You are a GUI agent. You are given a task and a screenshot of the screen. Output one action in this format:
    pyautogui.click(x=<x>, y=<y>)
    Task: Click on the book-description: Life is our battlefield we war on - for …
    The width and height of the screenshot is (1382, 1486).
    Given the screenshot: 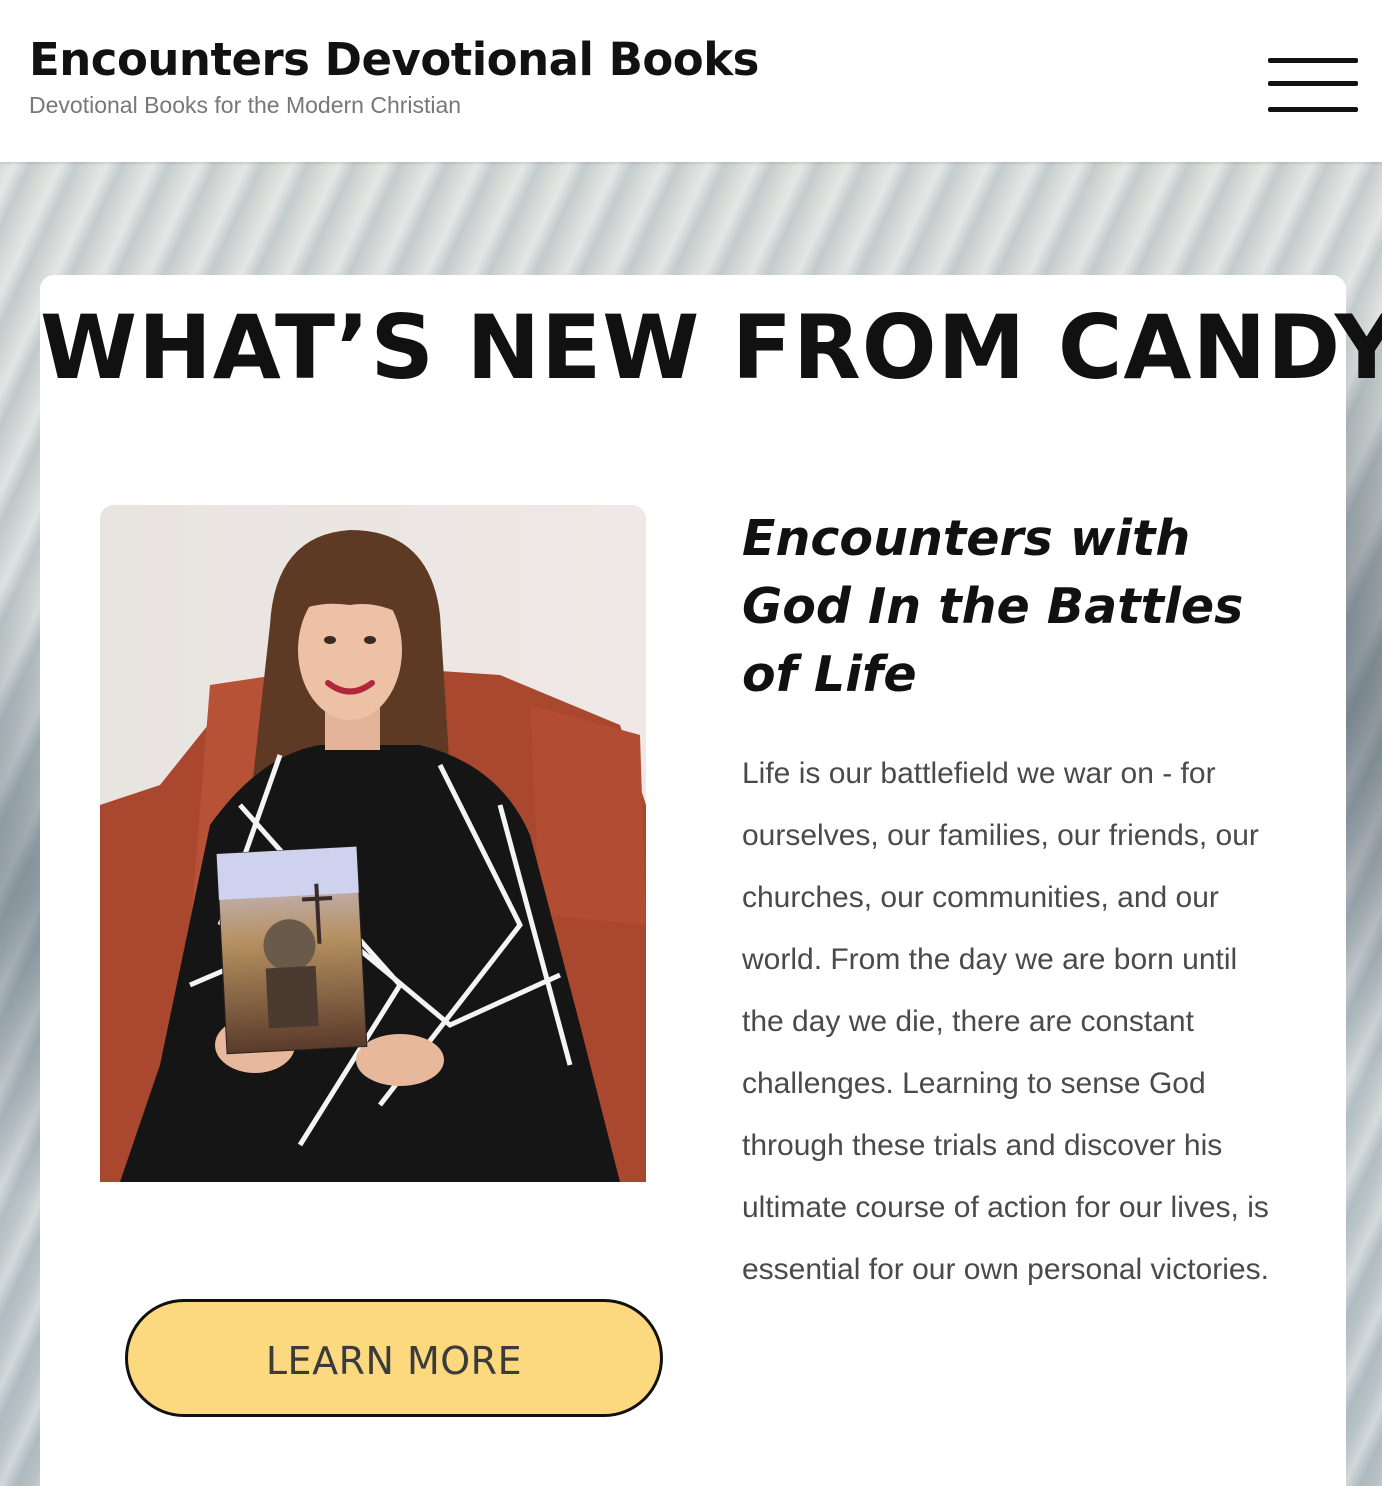 What is the action you would take?
    pyautogui.click(x=1005, y=1021)
    